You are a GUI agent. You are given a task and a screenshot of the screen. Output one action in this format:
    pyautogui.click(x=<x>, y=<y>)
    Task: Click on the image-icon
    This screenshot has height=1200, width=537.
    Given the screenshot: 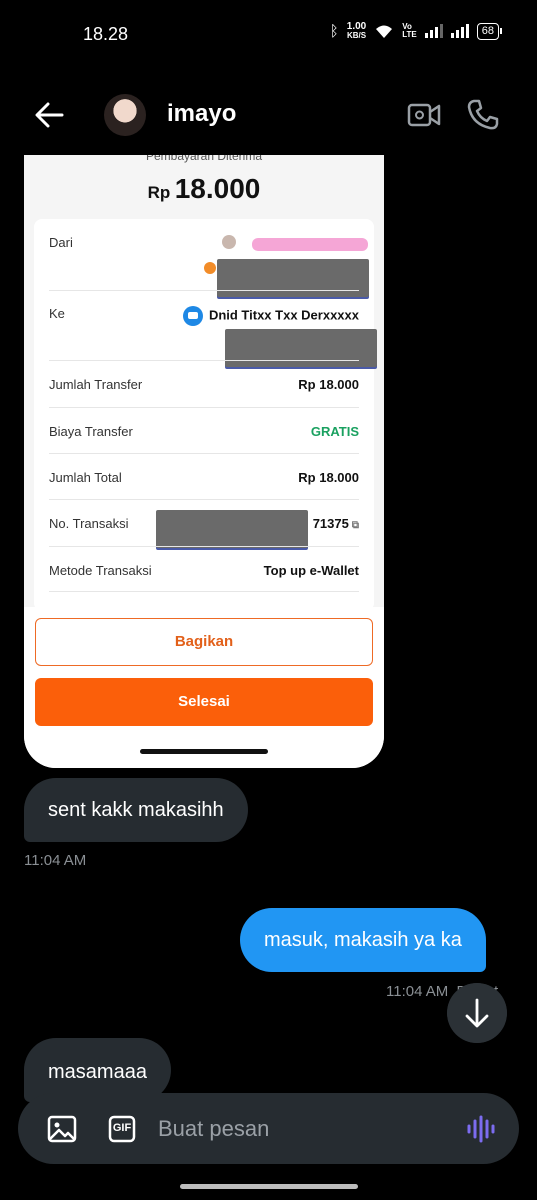 What is the action you would take?
    pyautogui.click(x=62, y=1129)
    